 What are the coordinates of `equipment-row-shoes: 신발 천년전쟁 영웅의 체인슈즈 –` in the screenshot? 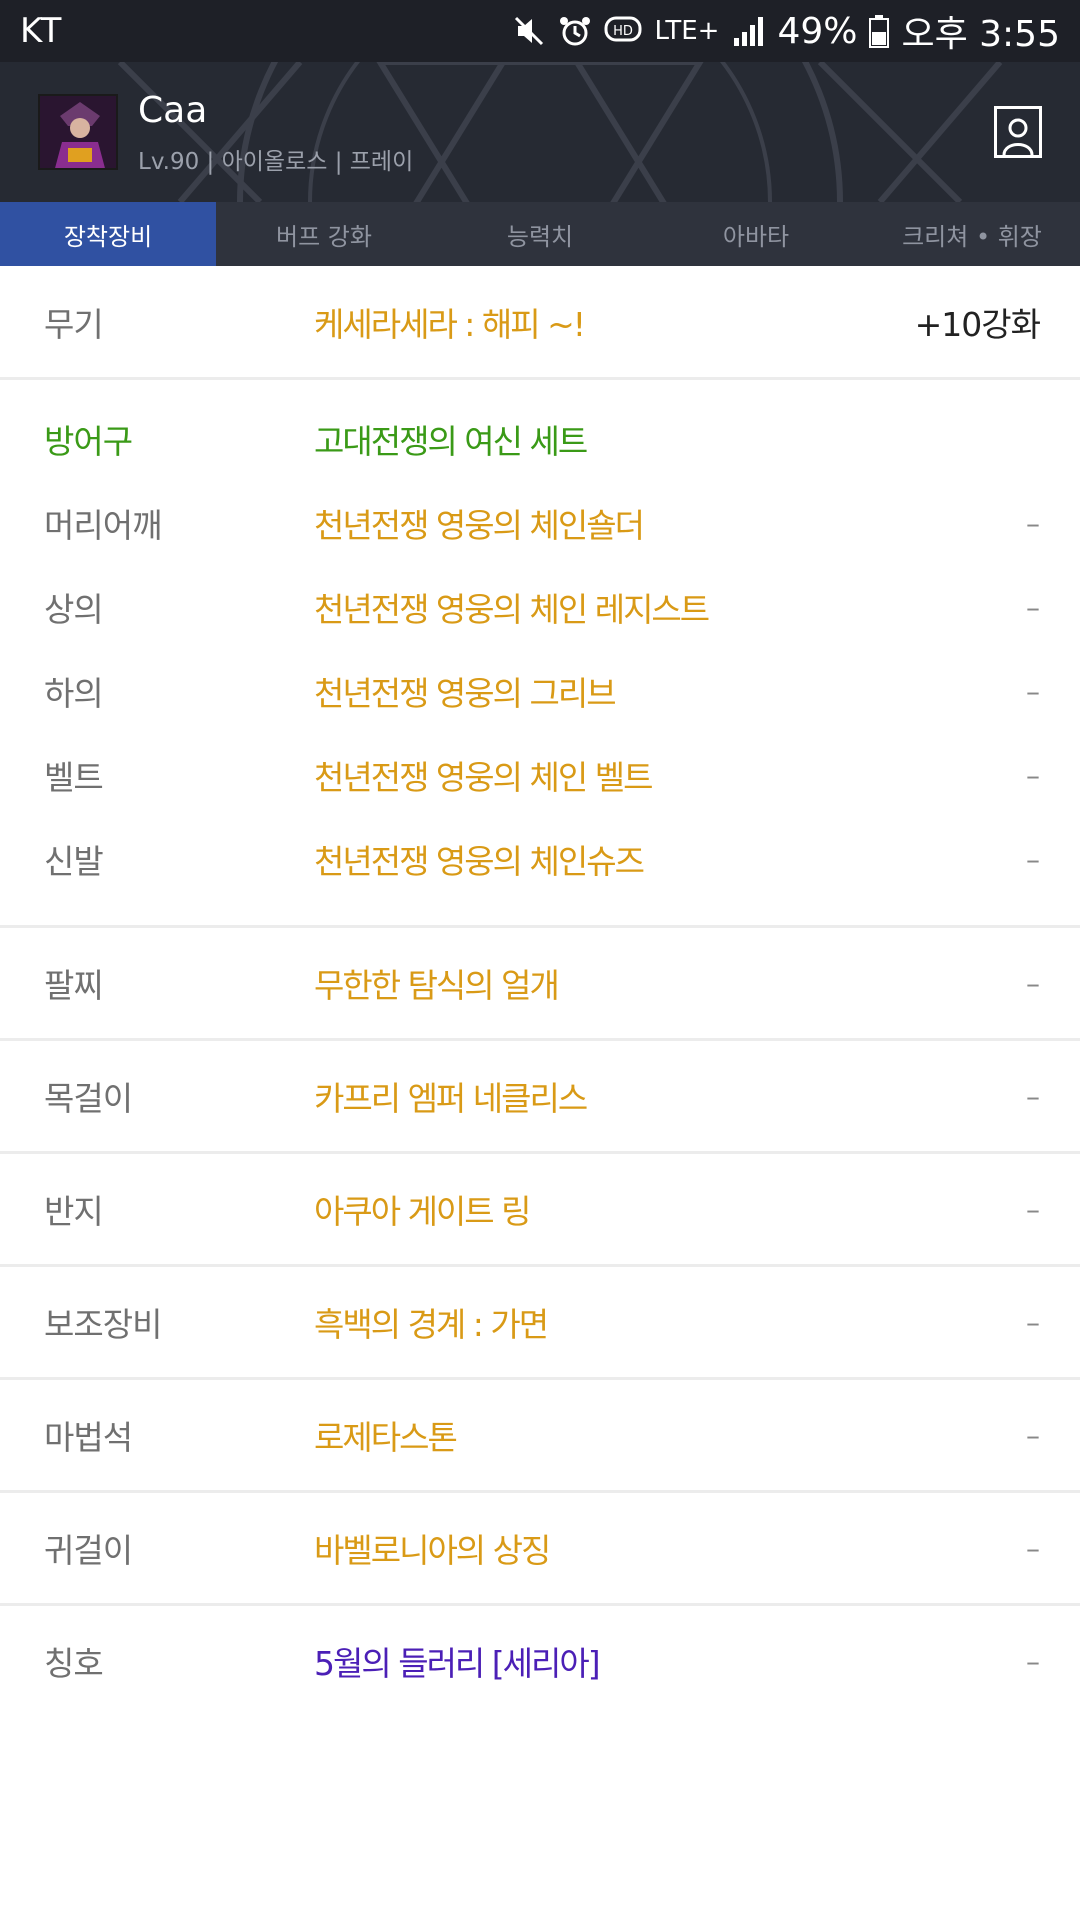 It's located at (540, 859).